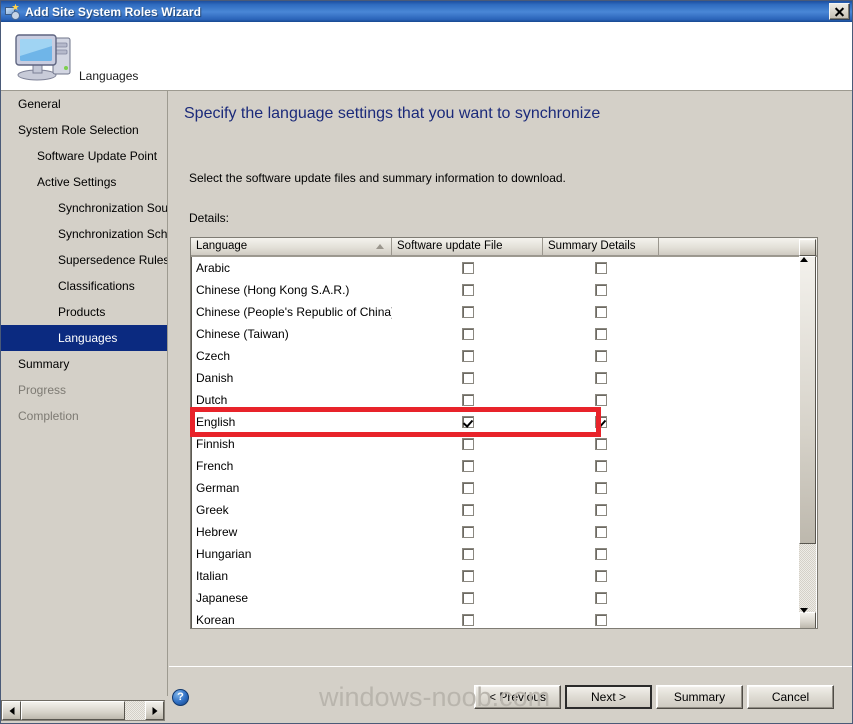 This screenshot has height=724, width=853. What do you see at coordinates (84, 156) in the screenshot?
I see `sidebar-item-software-update-point: Software Update Point` at bounding box center [84, 156].